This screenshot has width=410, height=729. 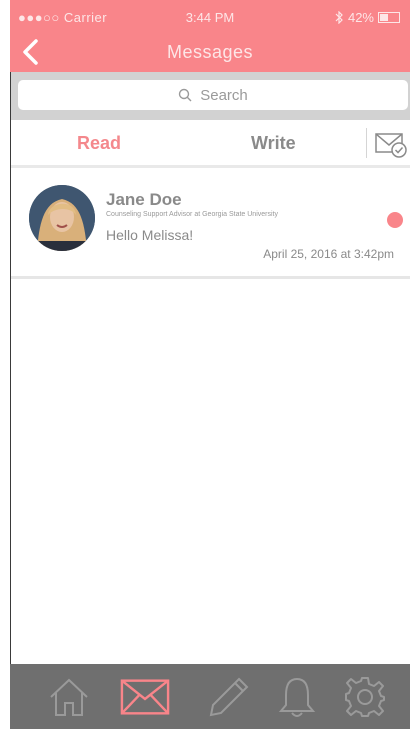 I want to click on avatar-image, so click(x=62, y=218).